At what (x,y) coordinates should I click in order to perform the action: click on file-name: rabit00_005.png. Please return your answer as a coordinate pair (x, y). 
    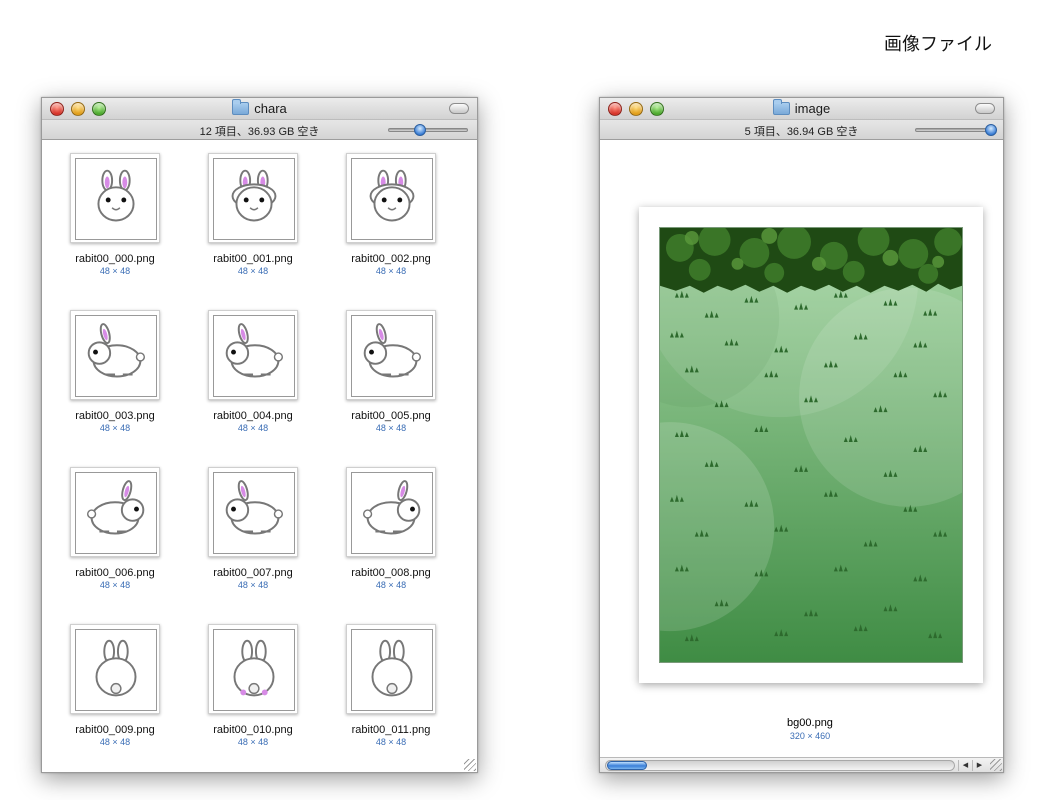
    Looking at the image, I should click on (391, 416).